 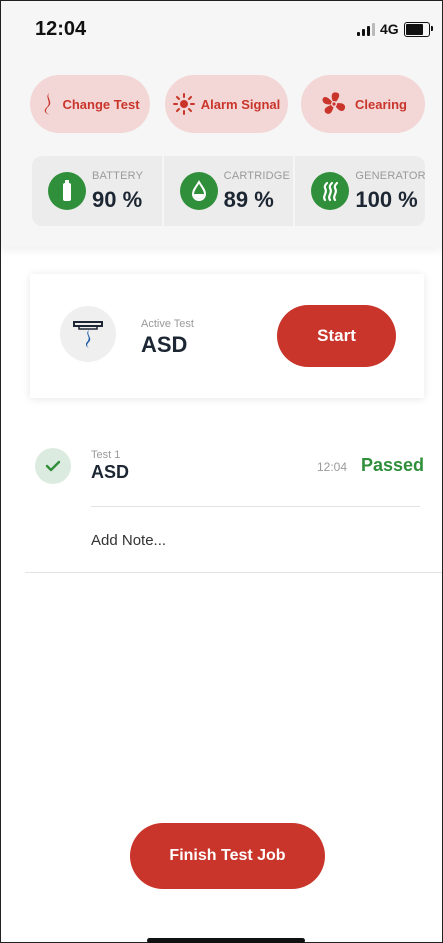 What do you see at coordinates (227, 336) in the screenshot?
I see `active-test-card: Active Test ASD Start` at bounding box center [227, 336].